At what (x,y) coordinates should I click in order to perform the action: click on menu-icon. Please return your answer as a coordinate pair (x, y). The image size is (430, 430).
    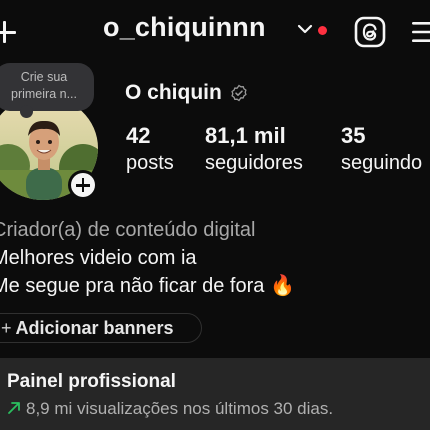
    Looking at the image, I should click on (421, 32).